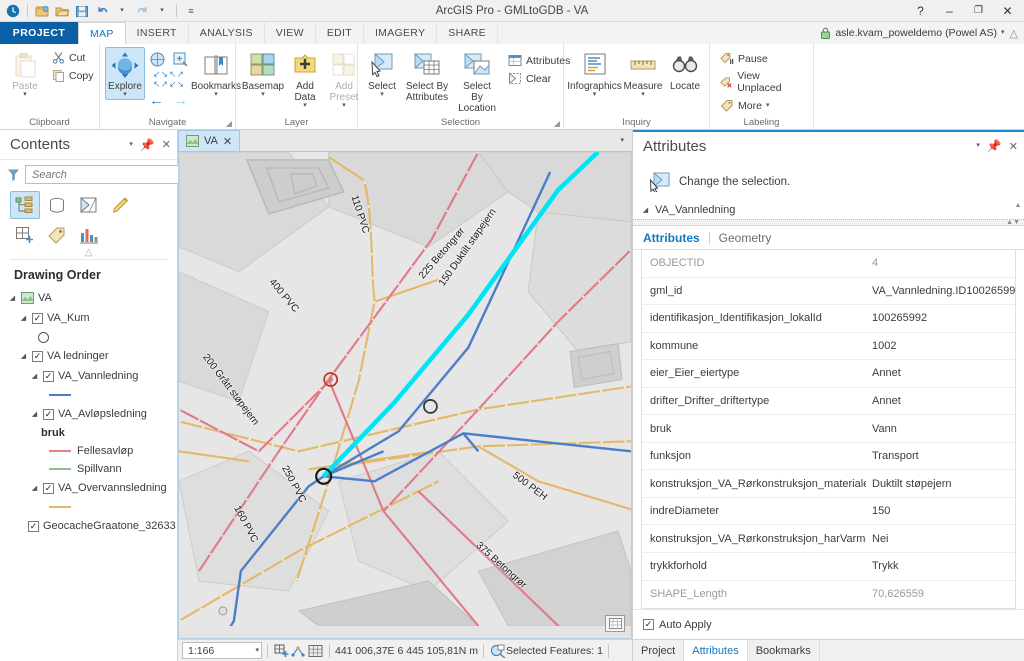 This screenshot has height=661, width=1024. What do you see at coordinates (13, 175) in the screenshot?
I see `filter-icon` at bounding box center [13, 175].